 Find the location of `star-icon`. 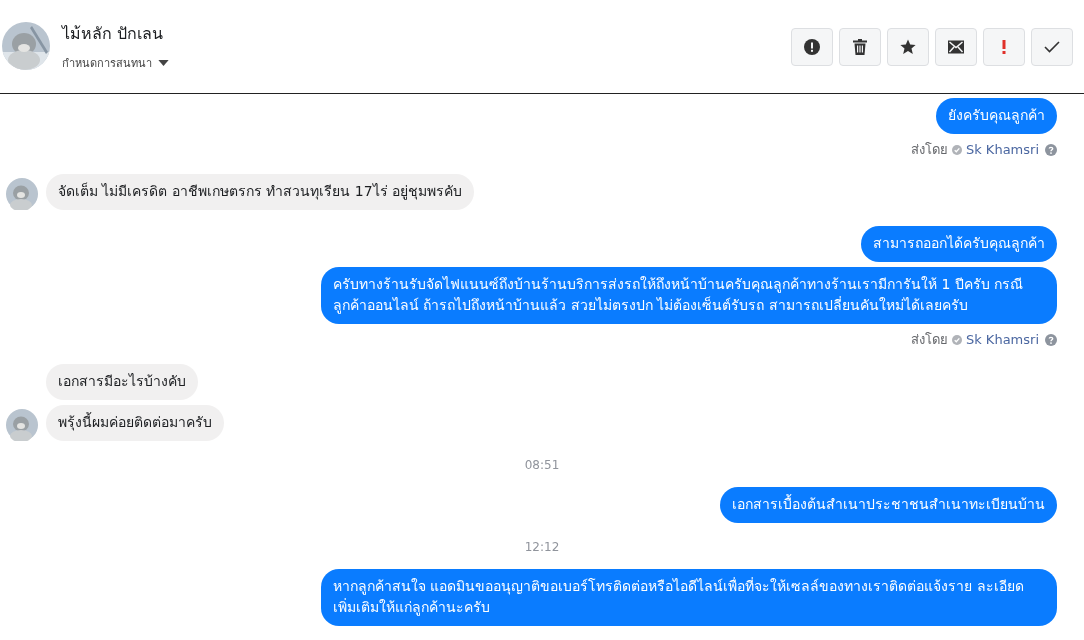

star-icon is located at coordinates (908, 47).